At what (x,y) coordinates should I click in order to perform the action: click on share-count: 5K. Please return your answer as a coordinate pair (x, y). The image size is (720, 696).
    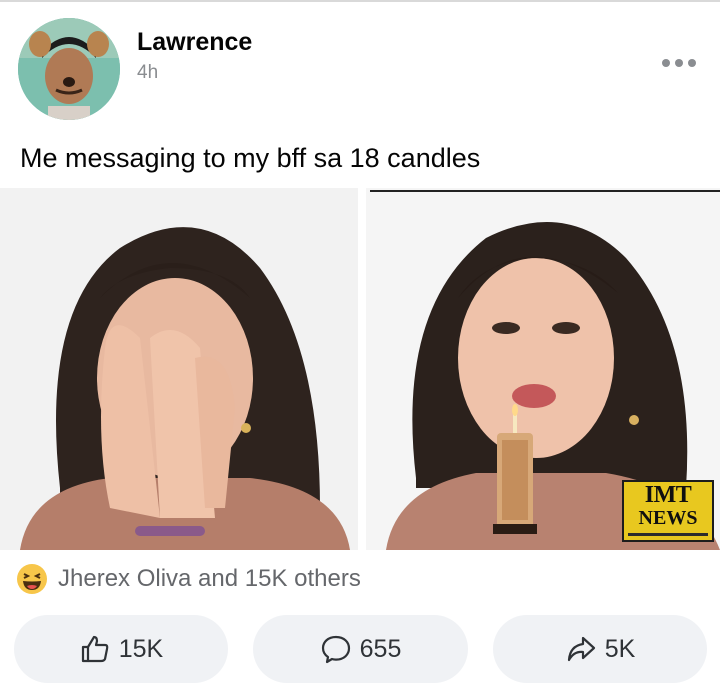
    Looking at the image, I should click on (620, 648).